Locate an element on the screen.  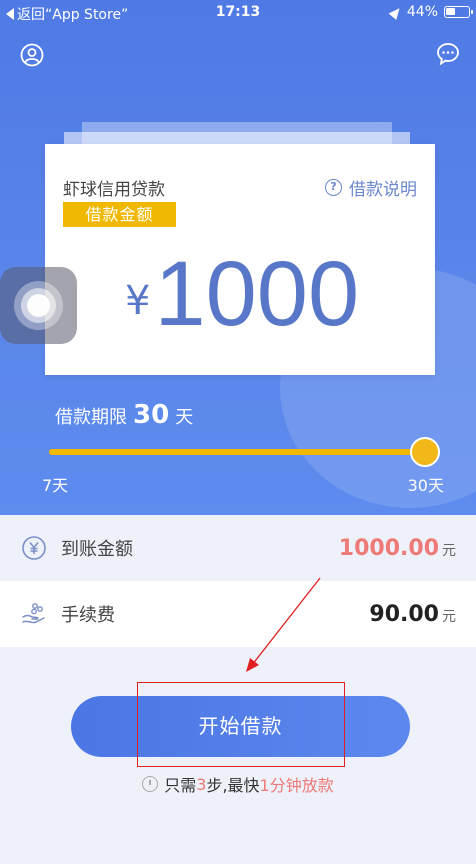
yen-circle-icon is located at coordinates (34, 548).